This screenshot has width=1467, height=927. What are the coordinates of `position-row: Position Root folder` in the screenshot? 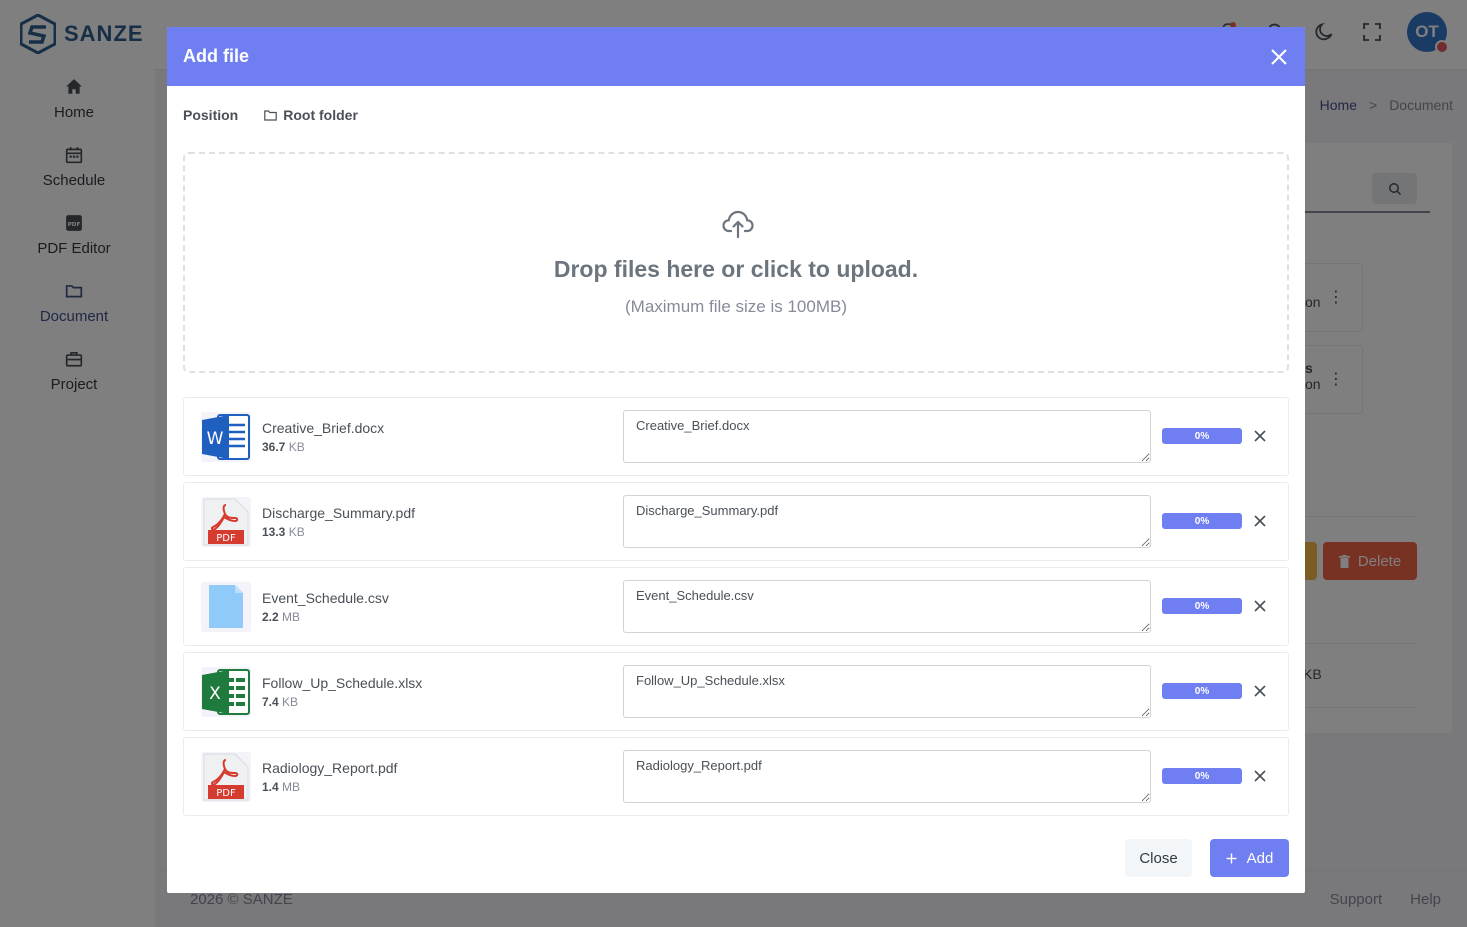 It's located at (270, 115).